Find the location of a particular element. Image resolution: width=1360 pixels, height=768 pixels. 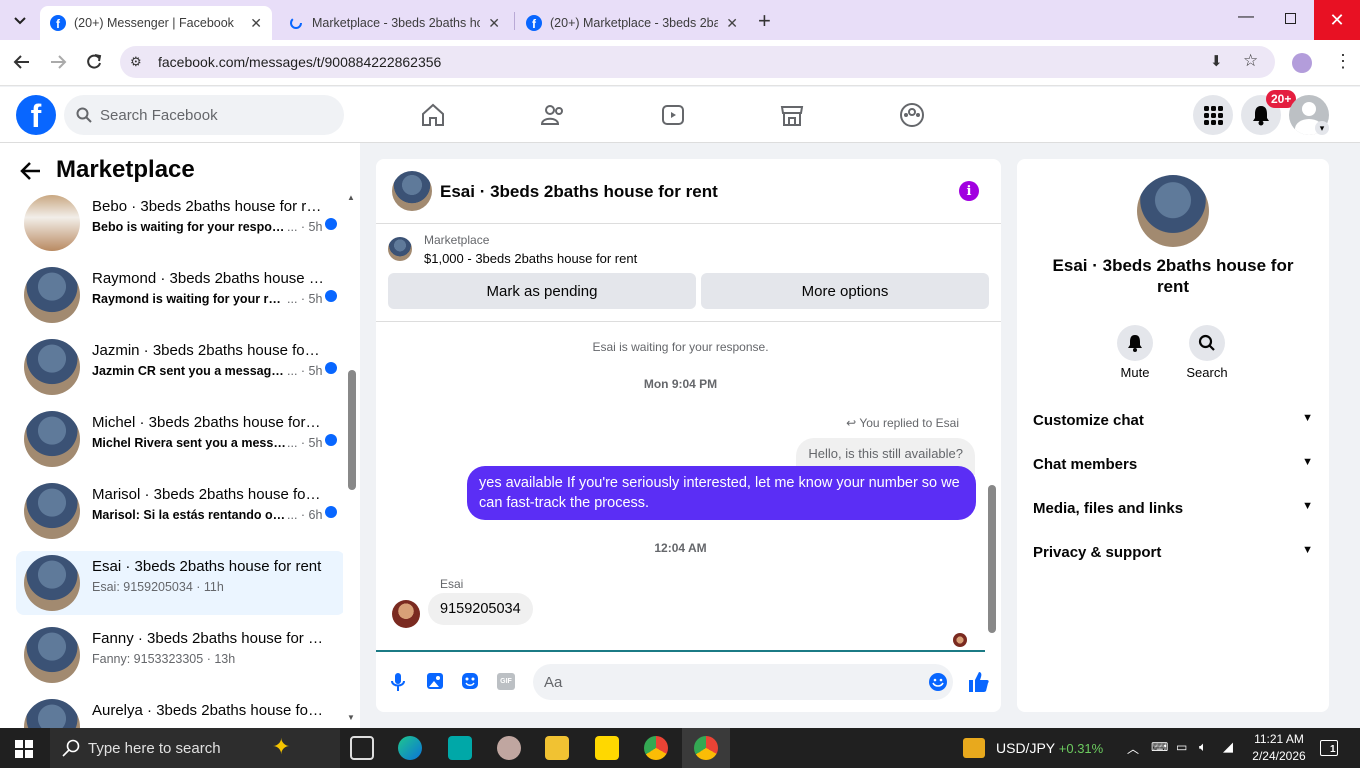

gif-icon: GIF is located at coordinates (506, 681).